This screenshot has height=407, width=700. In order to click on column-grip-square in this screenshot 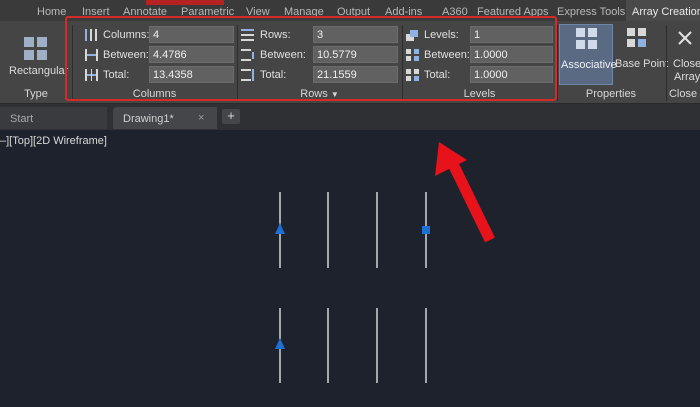, I will do `click(426, 230)`.